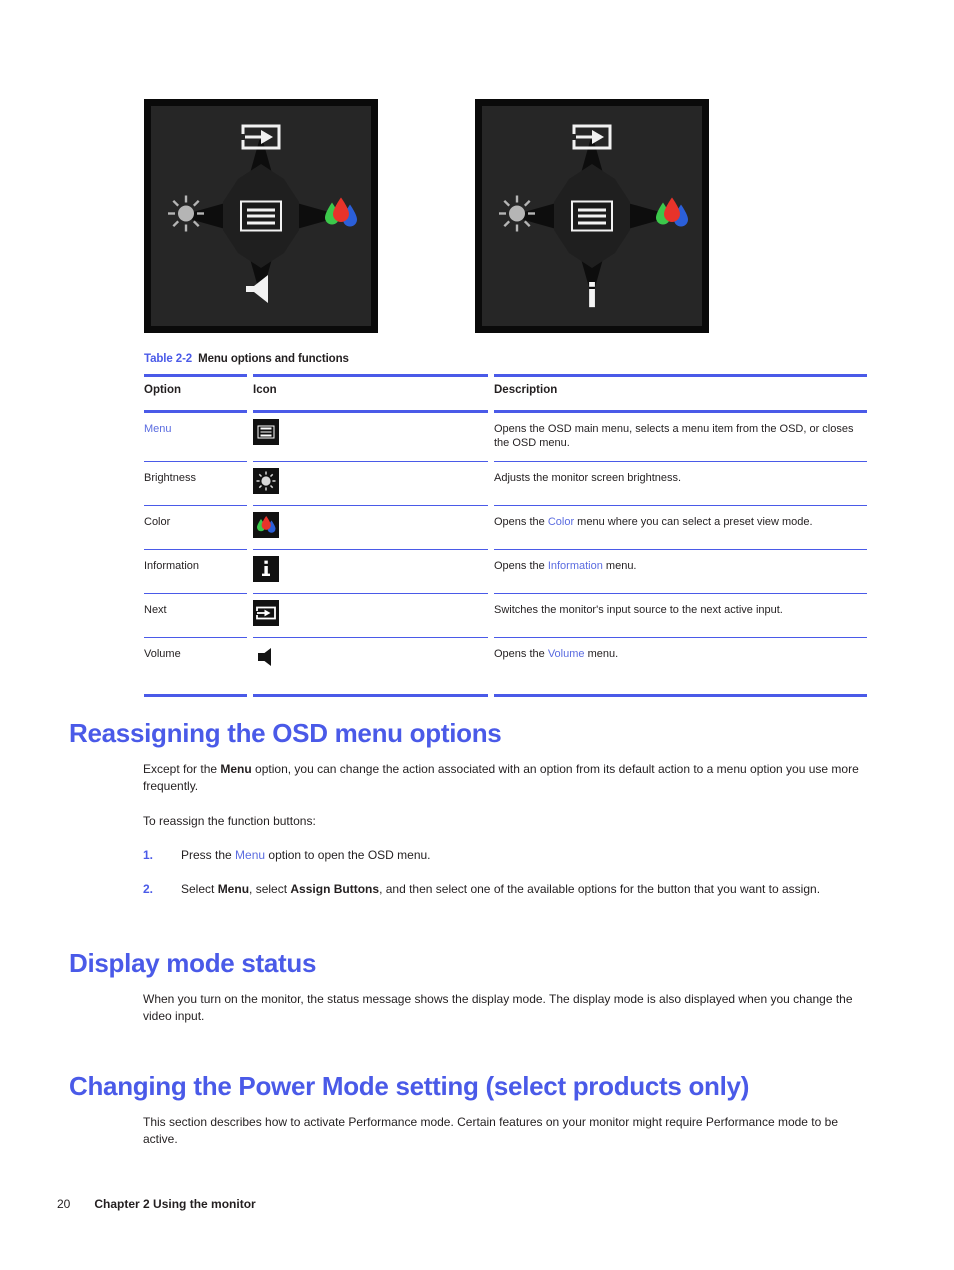  I want to click on column-header-icon: Icon, so click(370, 393).